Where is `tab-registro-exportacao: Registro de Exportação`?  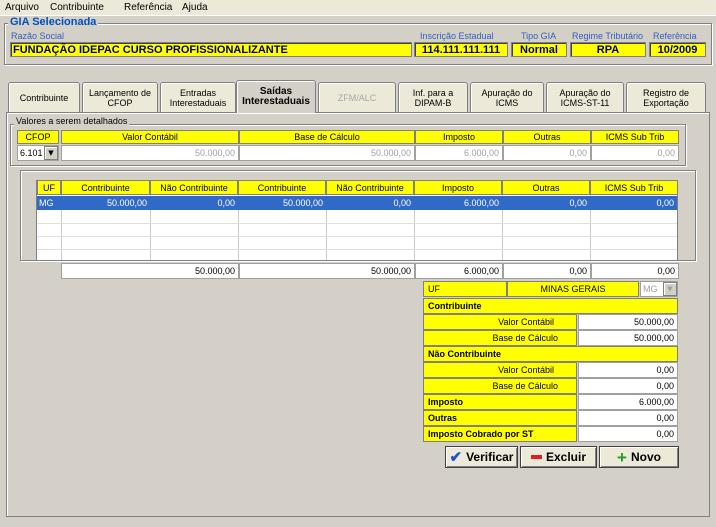 tab-registro-exportacao: Registro de Exportação is located at coordinates (666, 97).